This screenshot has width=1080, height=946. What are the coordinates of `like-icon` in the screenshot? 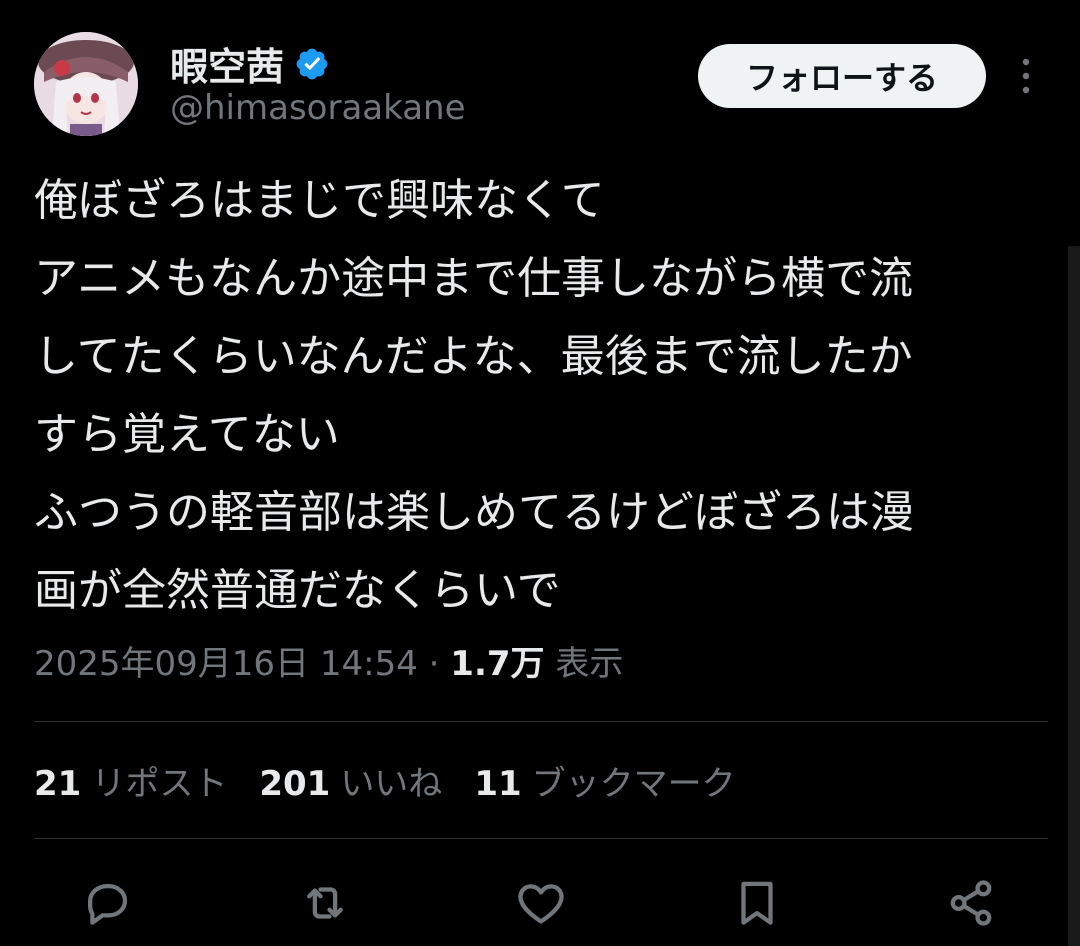 It's located at (541, 903).